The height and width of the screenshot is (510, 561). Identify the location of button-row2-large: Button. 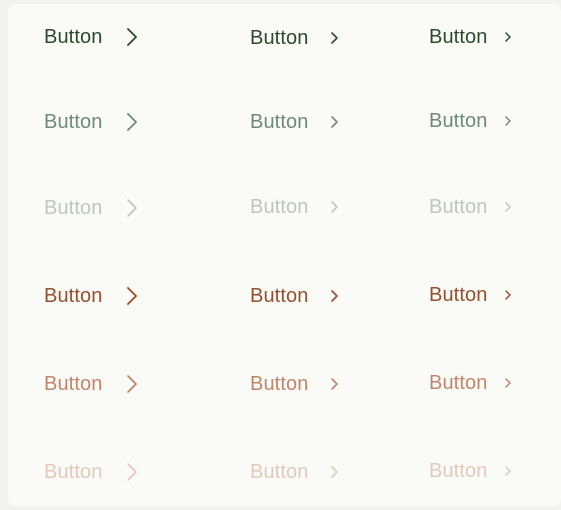
(91, 122).